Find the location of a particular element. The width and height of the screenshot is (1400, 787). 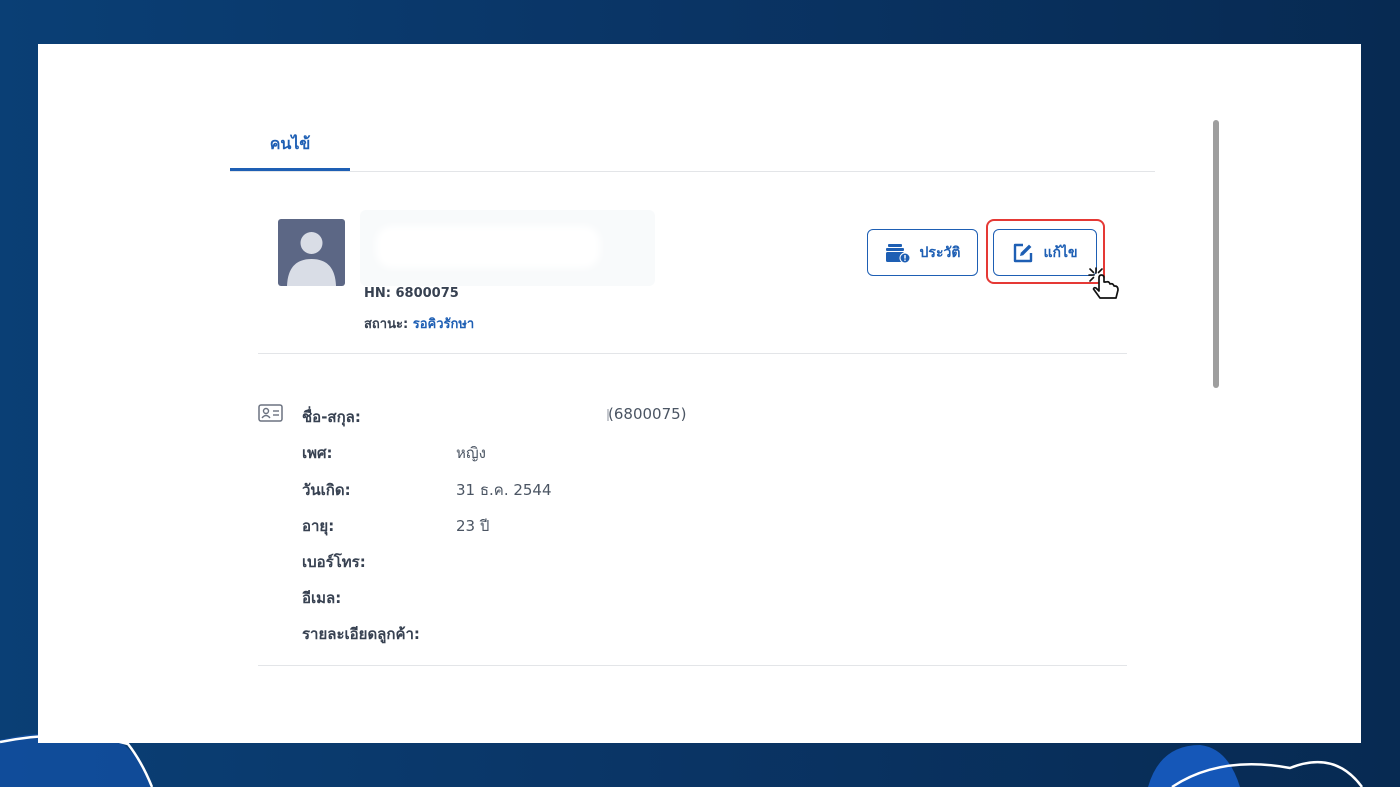

status-value: รอคิวรักษา is located at coordinates (443, 324).